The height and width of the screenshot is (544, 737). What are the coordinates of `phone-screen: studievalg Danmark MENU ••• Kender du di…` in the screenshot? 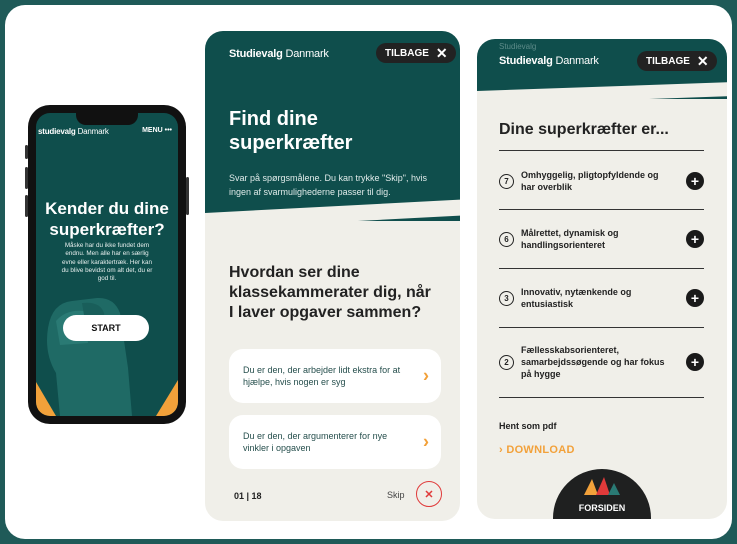 It's located at (107, 264).